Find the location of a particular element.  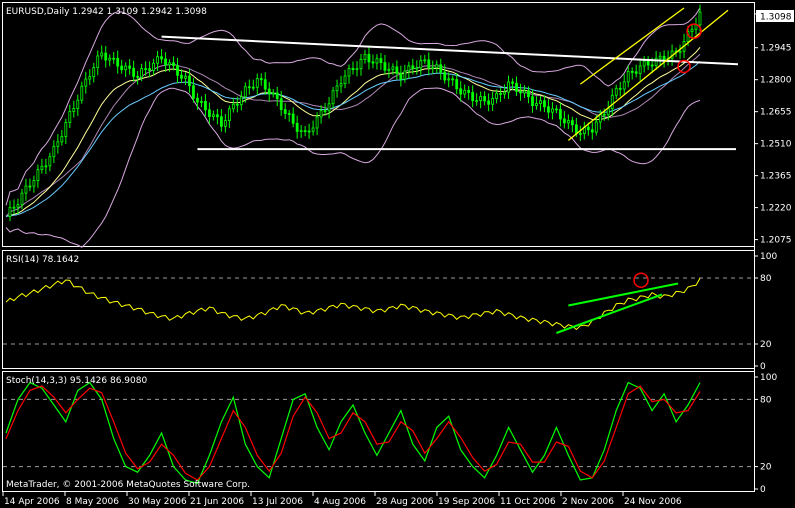

date-tick-label: 21 Jun 2006 is located at coordinates (217, 502).